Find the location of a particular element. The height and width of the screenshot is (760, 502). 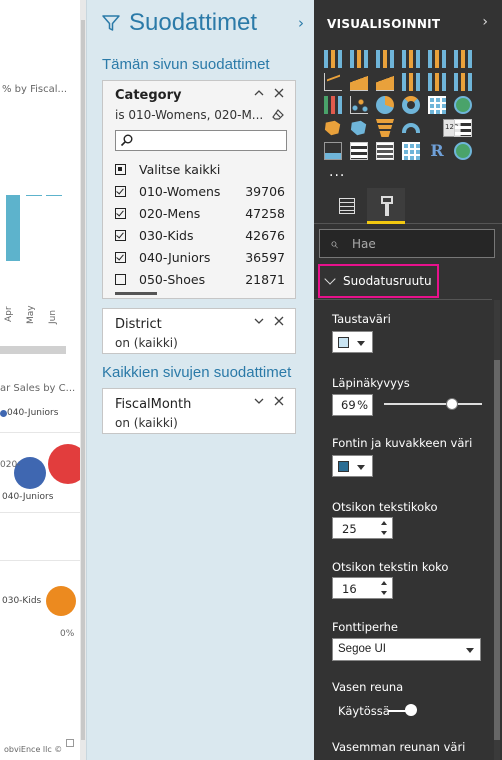

toggle-knob is located at coordinates (411, 710).